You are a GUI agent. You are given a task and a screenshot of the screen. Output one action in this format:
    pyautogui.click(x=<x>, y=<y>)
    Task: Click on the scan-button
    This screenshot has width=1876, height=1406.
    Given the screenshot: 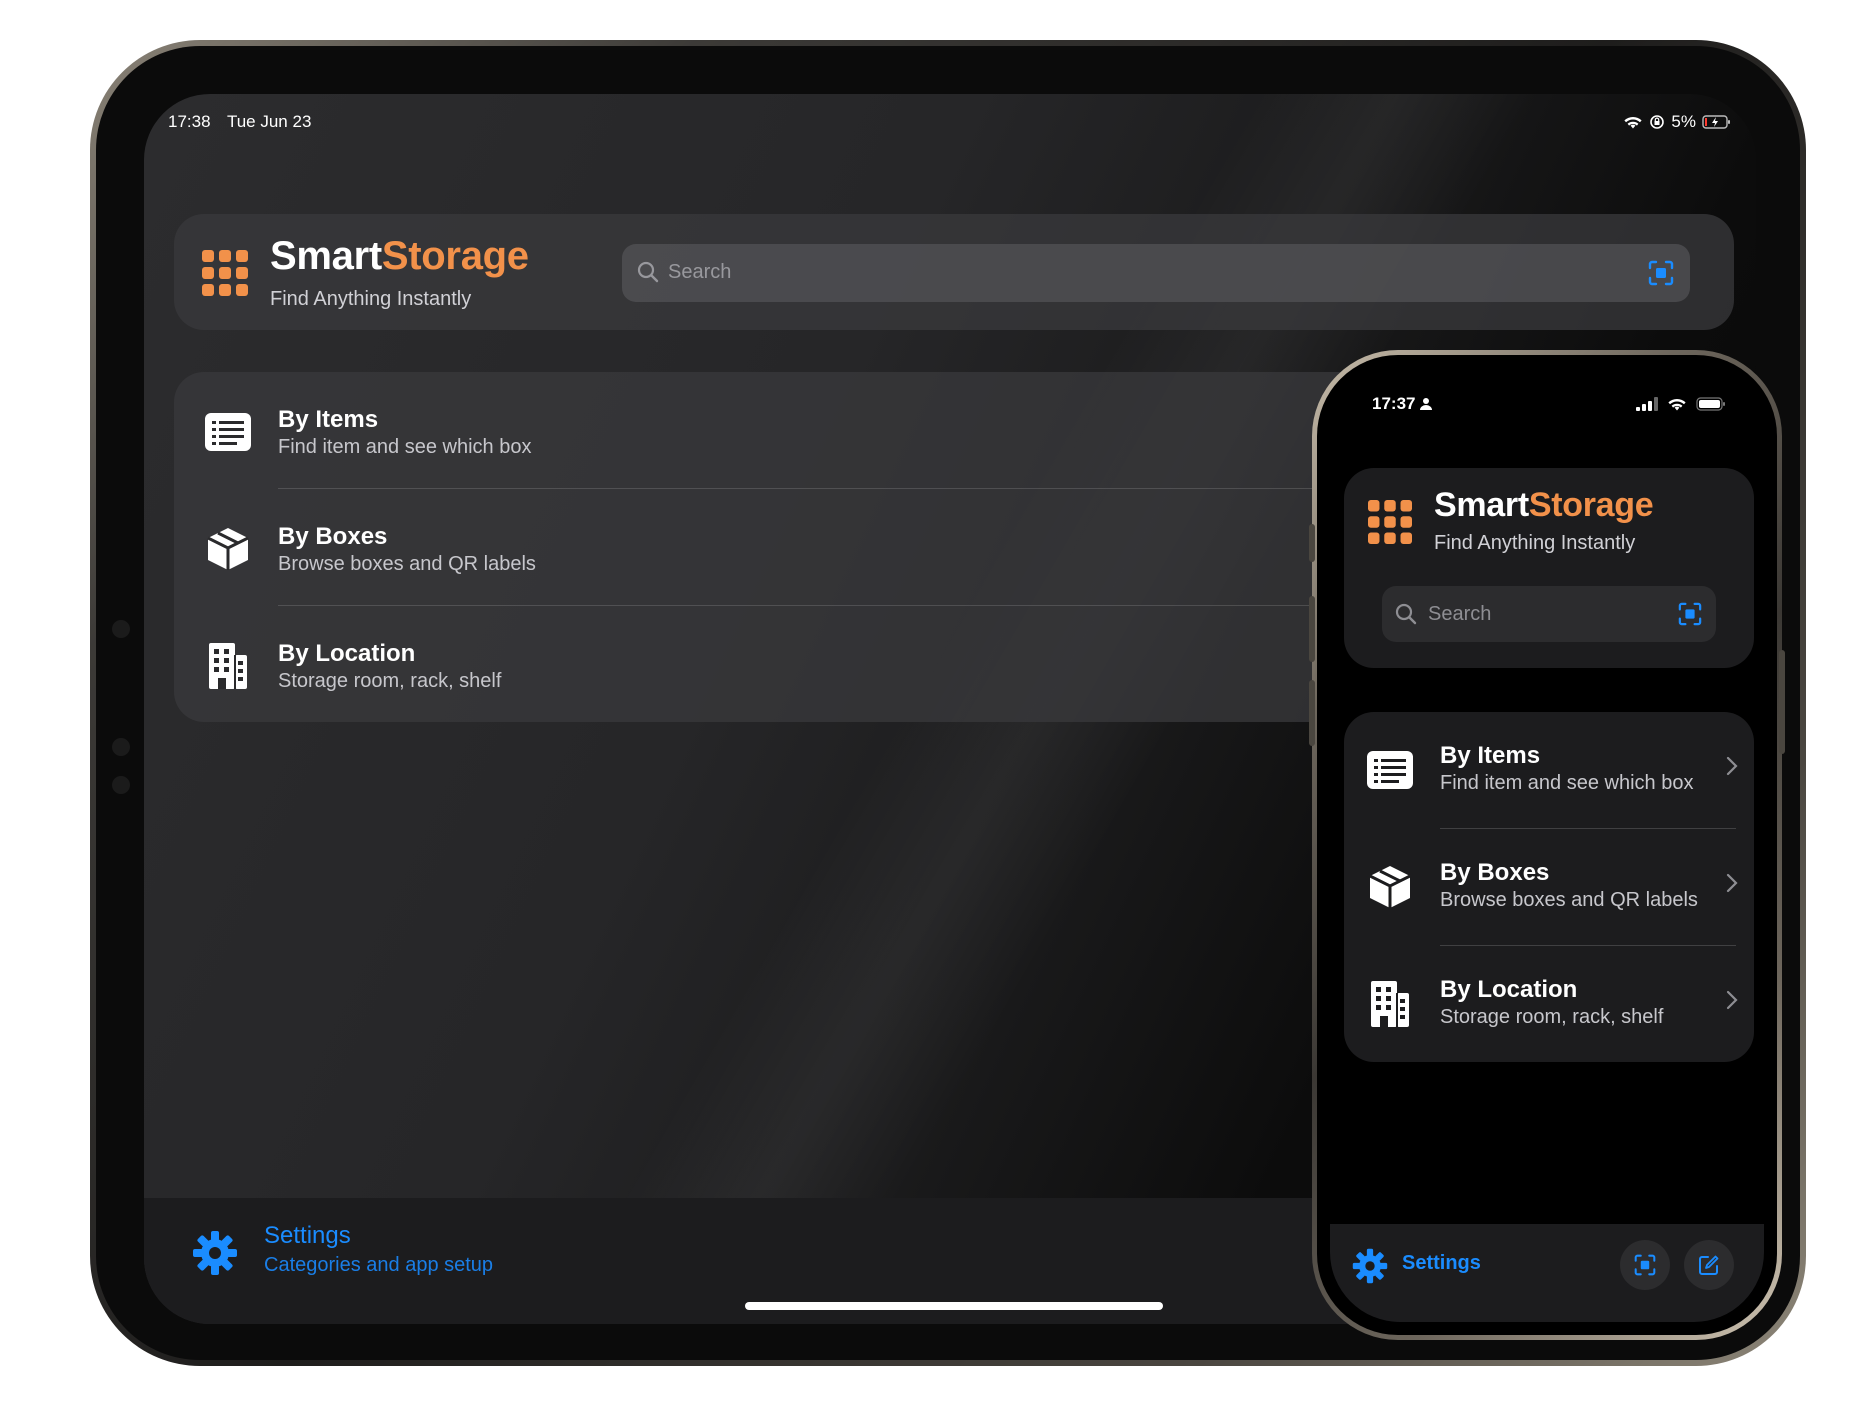 What is the action you would take?
    pyautogui.click(x=1645, y=1265)
    